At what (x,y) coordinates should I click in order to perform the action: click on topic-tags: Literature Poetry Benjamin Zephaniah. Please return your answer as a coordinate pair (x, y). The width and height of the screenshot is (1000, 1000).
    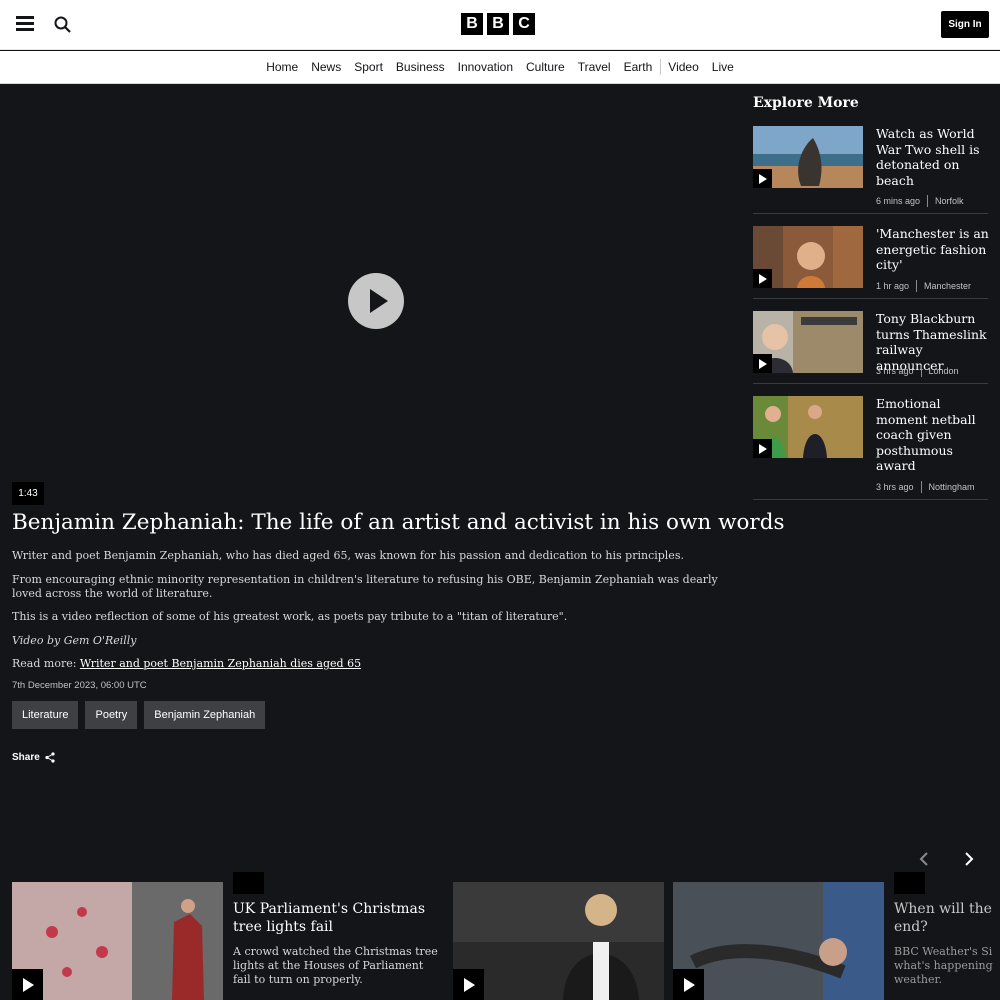
    Looking at the image, I should click on (139, 715).